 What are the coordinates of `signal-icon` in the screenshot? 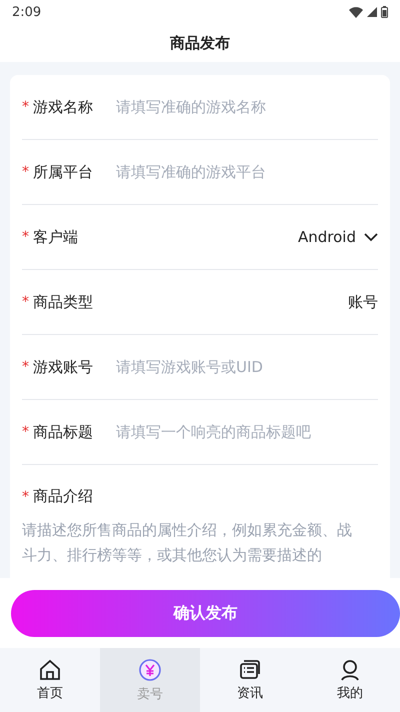 It's located at (372, 12).